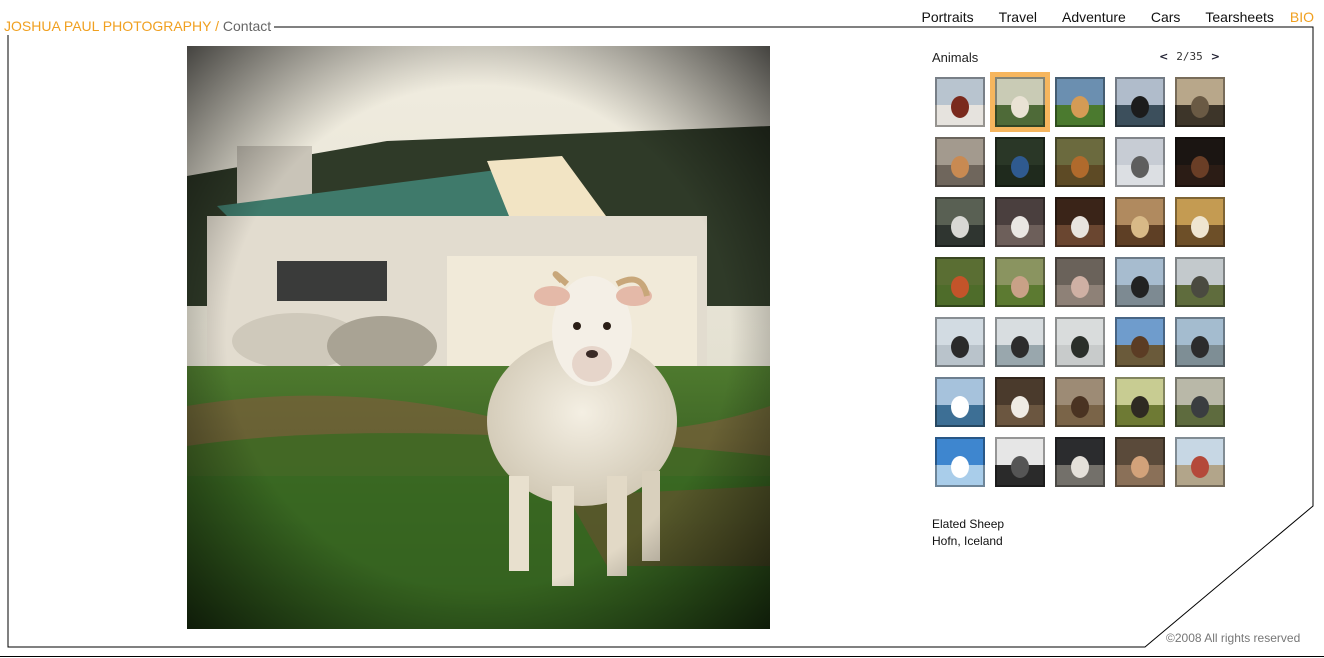 The height and width of the screenshot is (658, 1324). I want to click on thumb-dog-sitting-icon, so click(1020, 222).